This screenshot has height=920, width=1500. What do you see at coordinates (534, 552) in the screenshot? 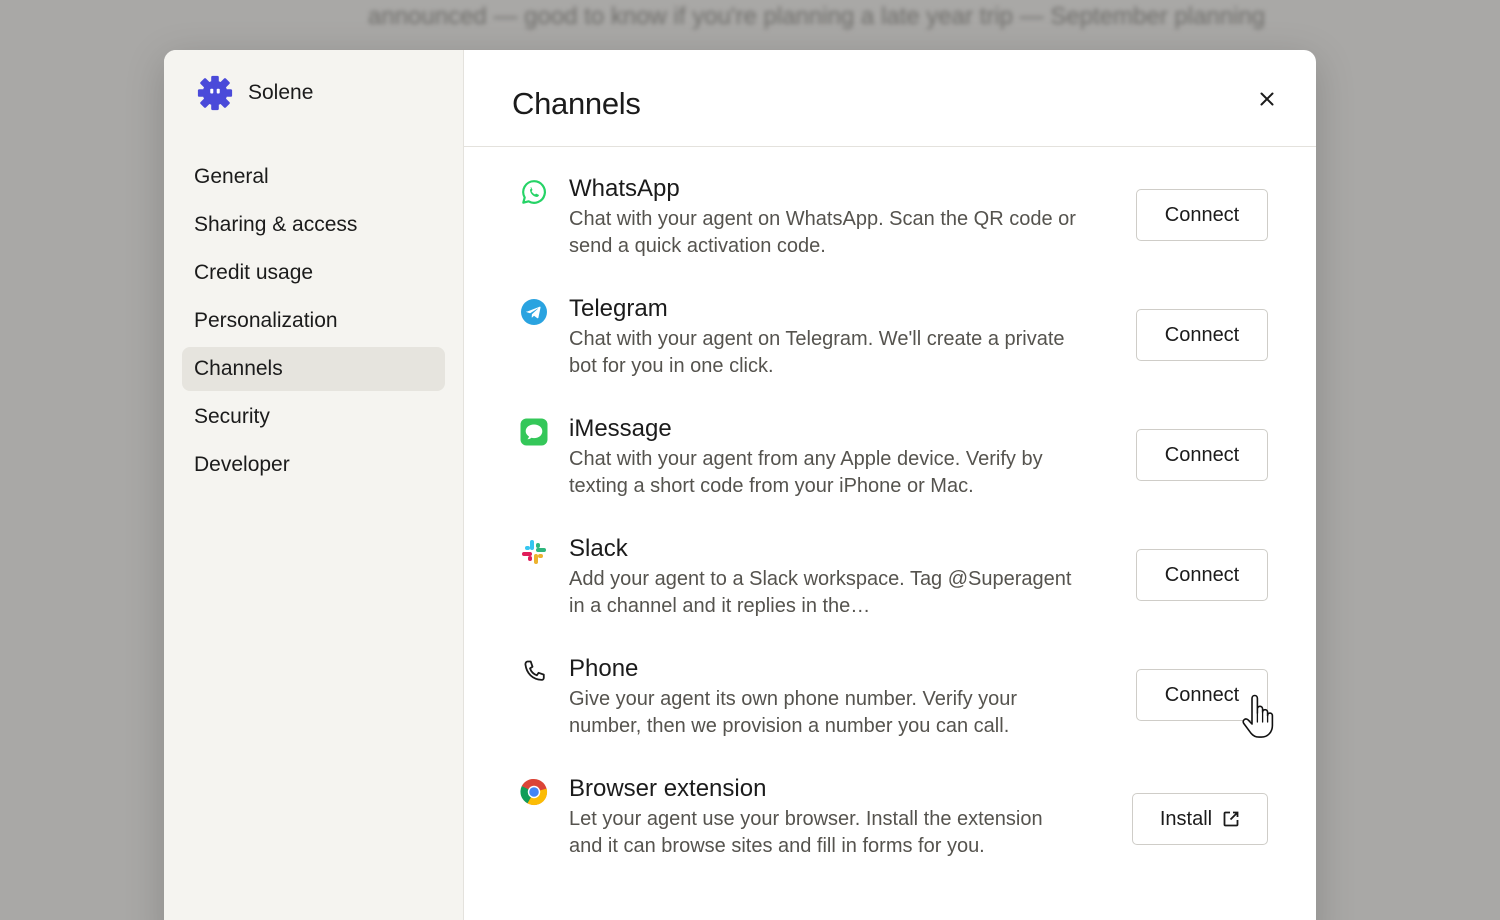
I see `slack-icon` at bounding box center [534, 552].